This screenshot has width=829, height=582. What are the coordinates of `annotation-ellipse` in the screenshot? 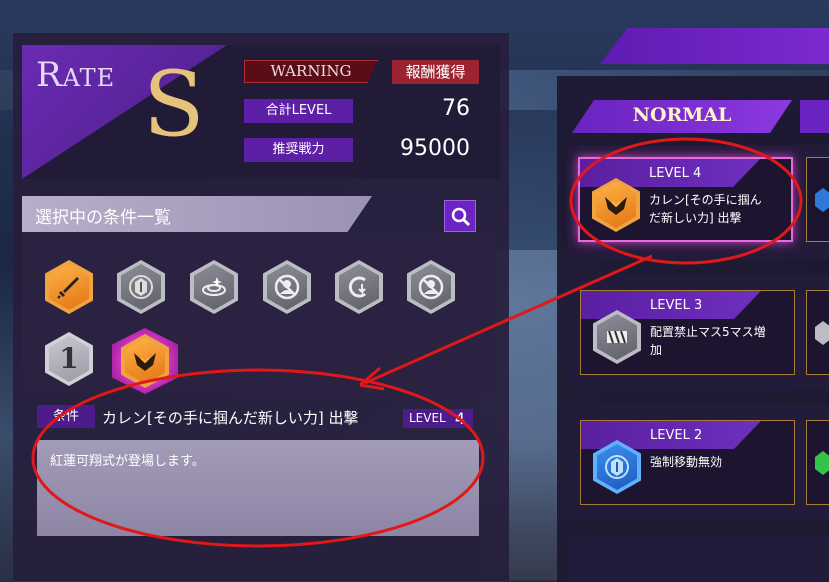 It's located at (686, 201).